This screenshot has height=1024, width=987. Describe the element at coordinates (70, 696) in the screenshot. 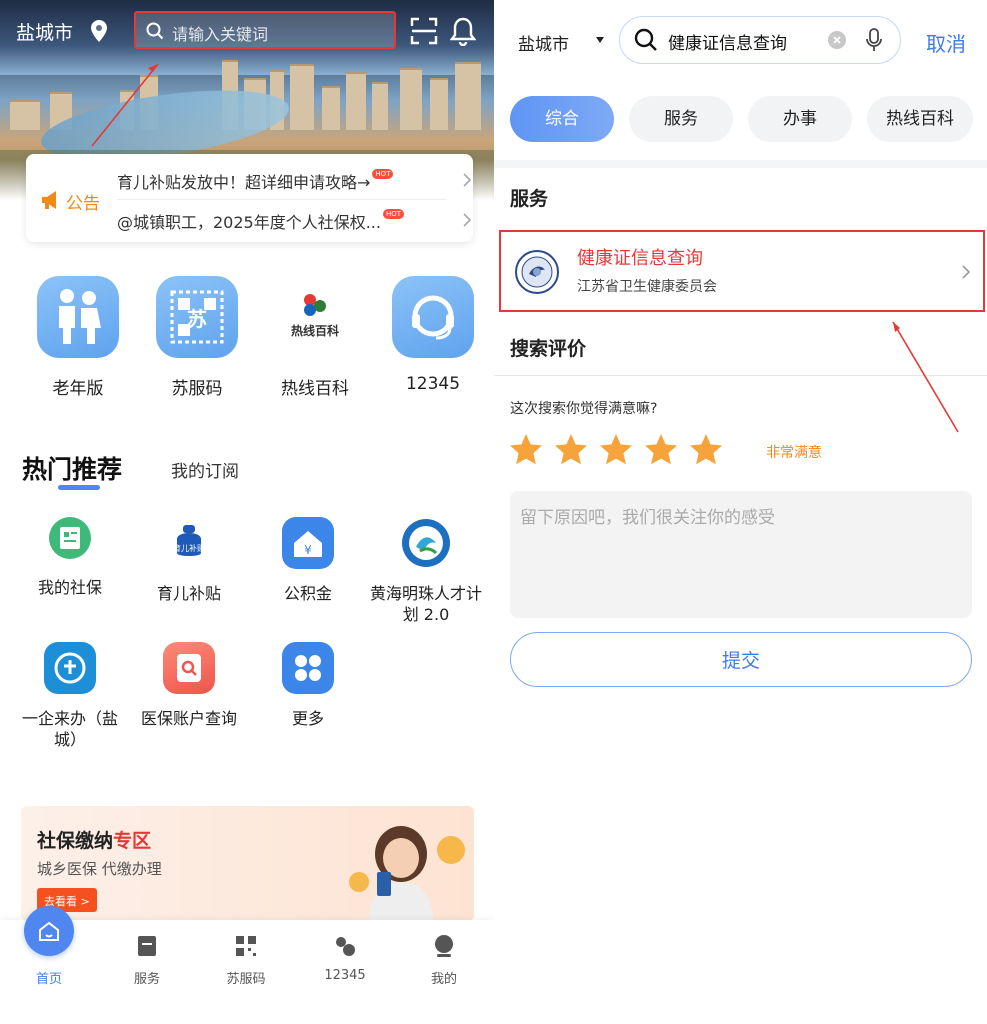

I see `service-enterprise-one-stop: 一企来办（盐城）` at that location.